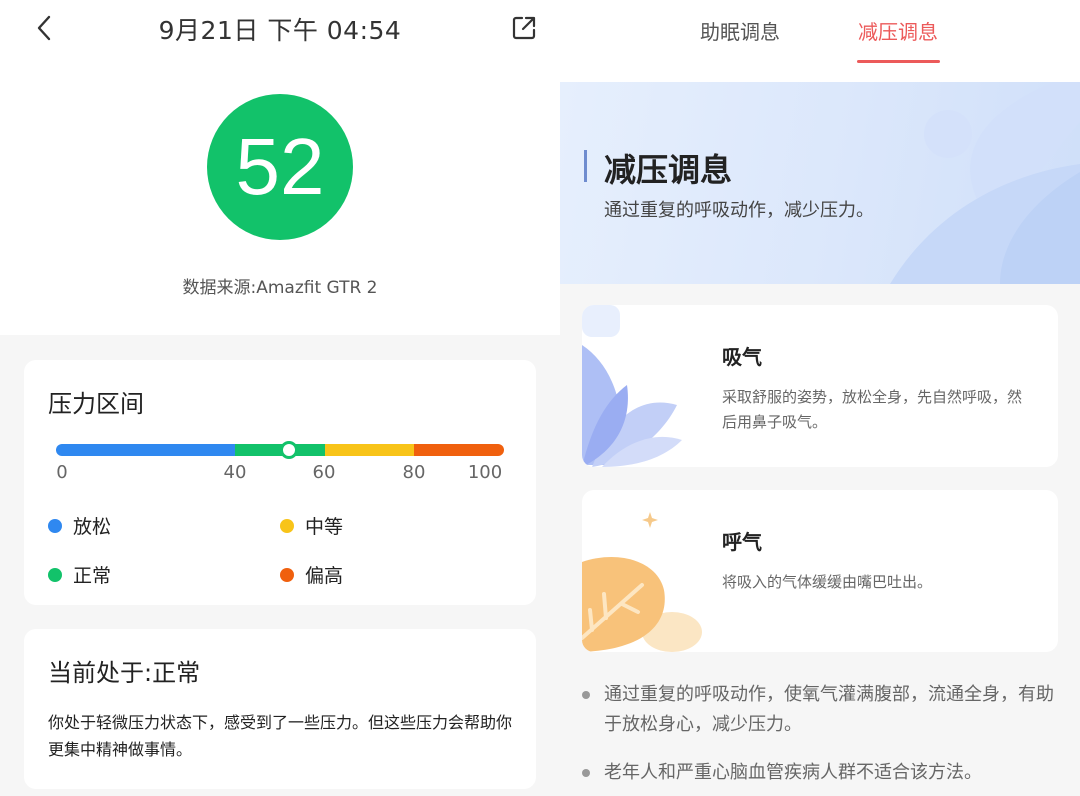  I want to click on stress-range-card: 压力区间 0 40 60 80 100 放松 中等 正常 偏高, so click(280, 482).